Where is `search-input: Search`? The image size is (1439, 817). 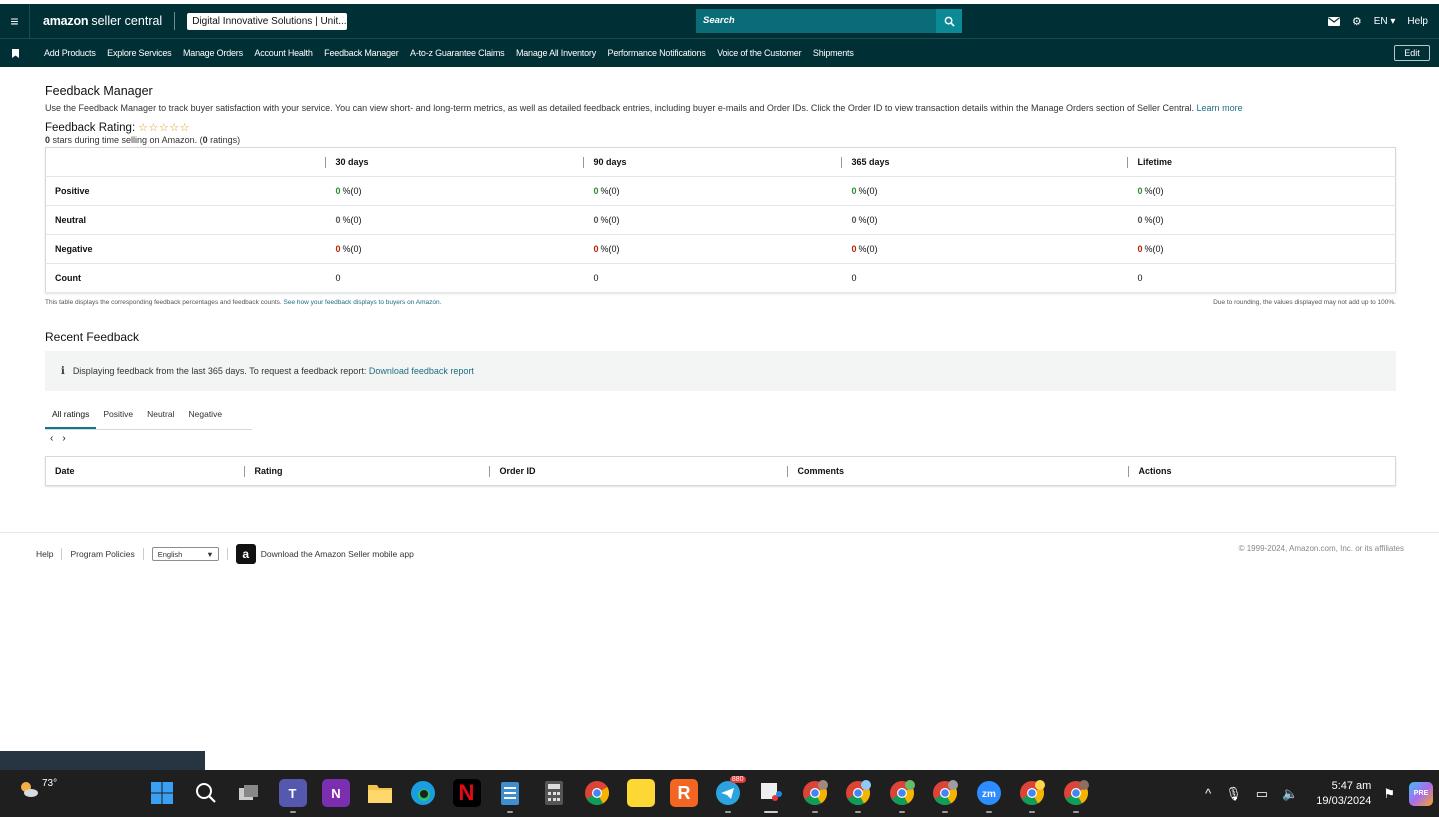 search-input: Search is located at coordinates (816, 21).